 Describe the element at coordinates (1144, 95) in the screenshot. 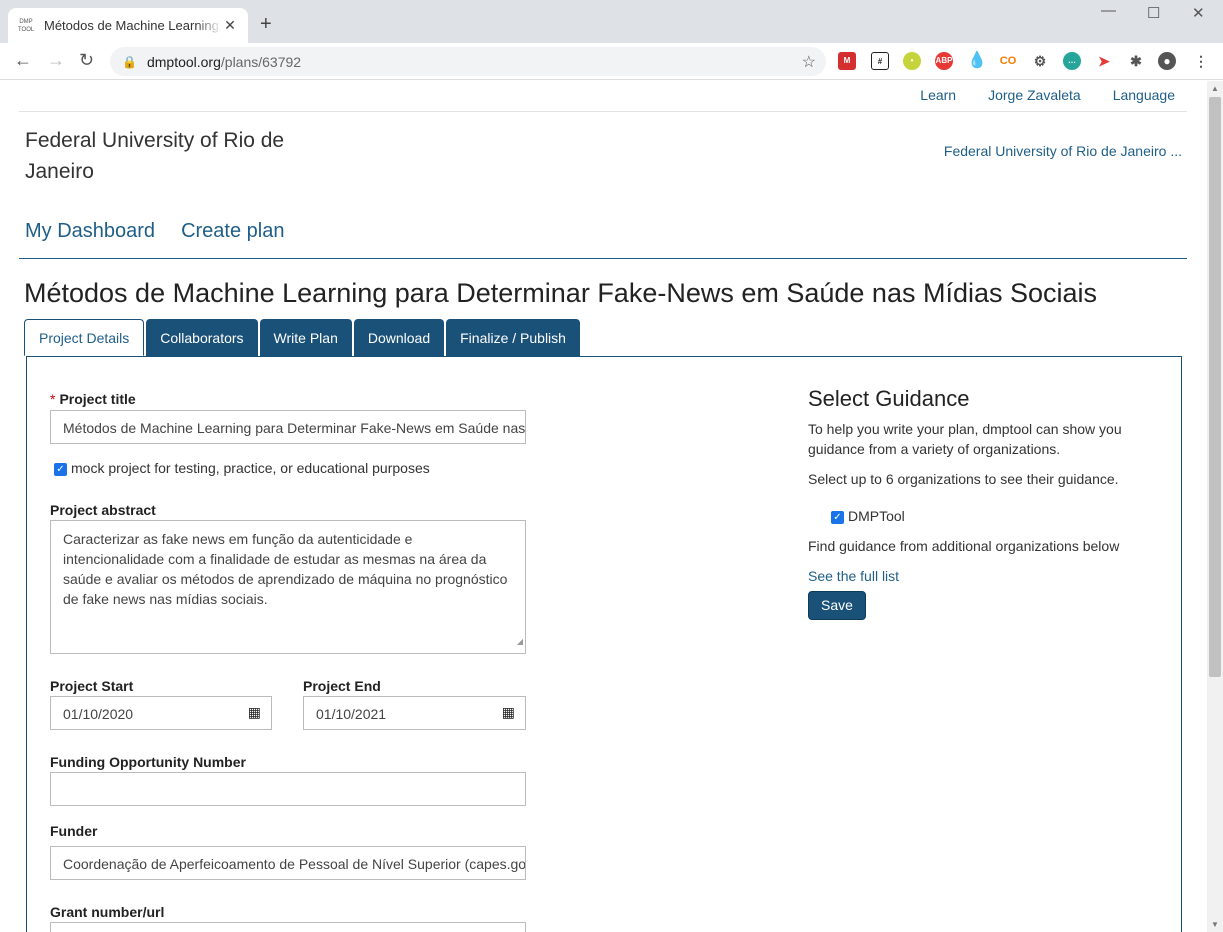

I see `language-link: Language` at that location.